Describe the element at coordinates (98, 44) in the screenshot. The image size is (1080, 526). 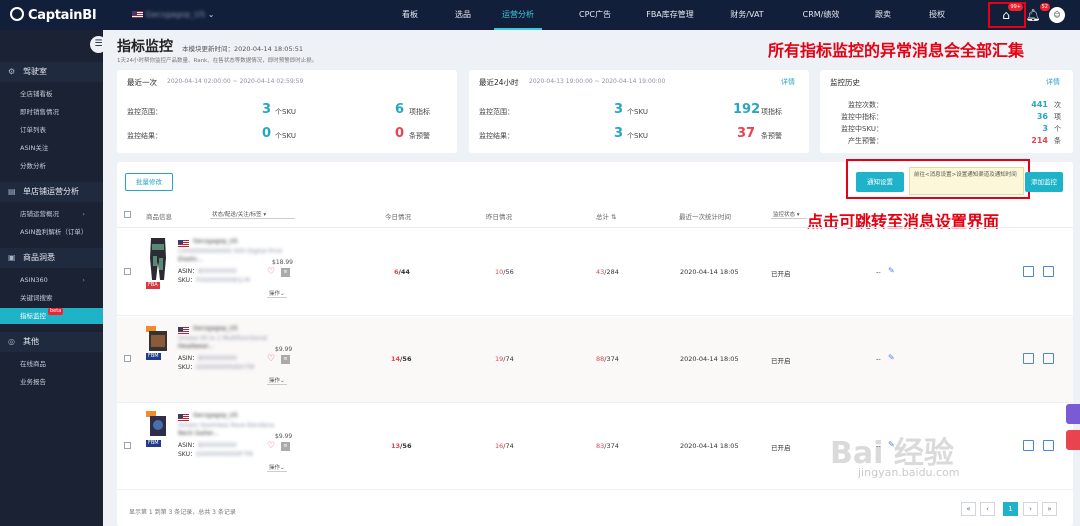
I see `sidebar-collapse-icon: ☰` at that location.